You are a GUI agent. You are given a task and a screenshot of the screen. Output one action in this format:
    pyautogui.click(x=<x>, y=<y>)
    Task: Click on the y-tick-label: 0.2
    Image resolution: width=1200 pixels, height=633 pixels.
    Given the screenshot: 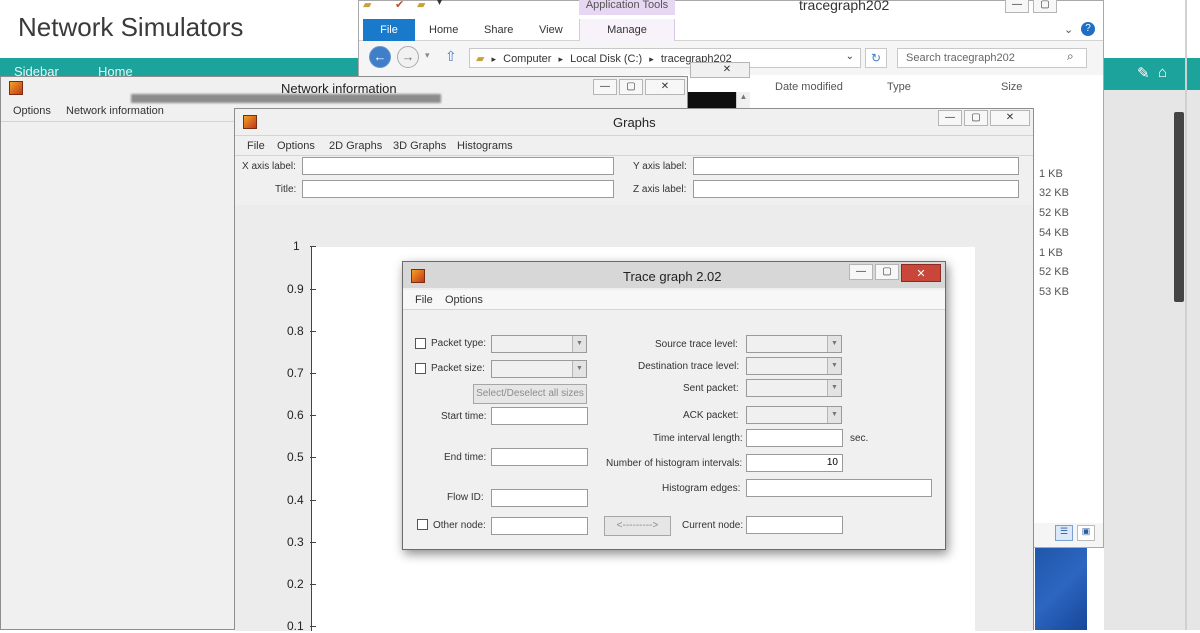 What is the action you would take?
    pyautogui.click(x=295, y=584)
    